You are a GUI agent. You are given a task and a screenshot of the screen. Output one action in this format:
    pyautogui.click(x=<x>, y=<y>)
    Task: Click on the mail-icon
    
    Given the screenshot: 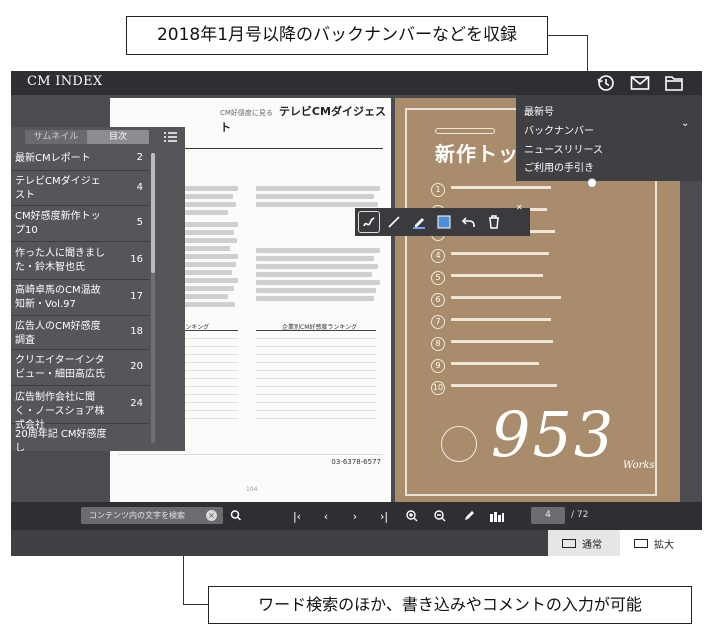 What is the action you would take?
    pyautogui.click(x=640, y=83)
    